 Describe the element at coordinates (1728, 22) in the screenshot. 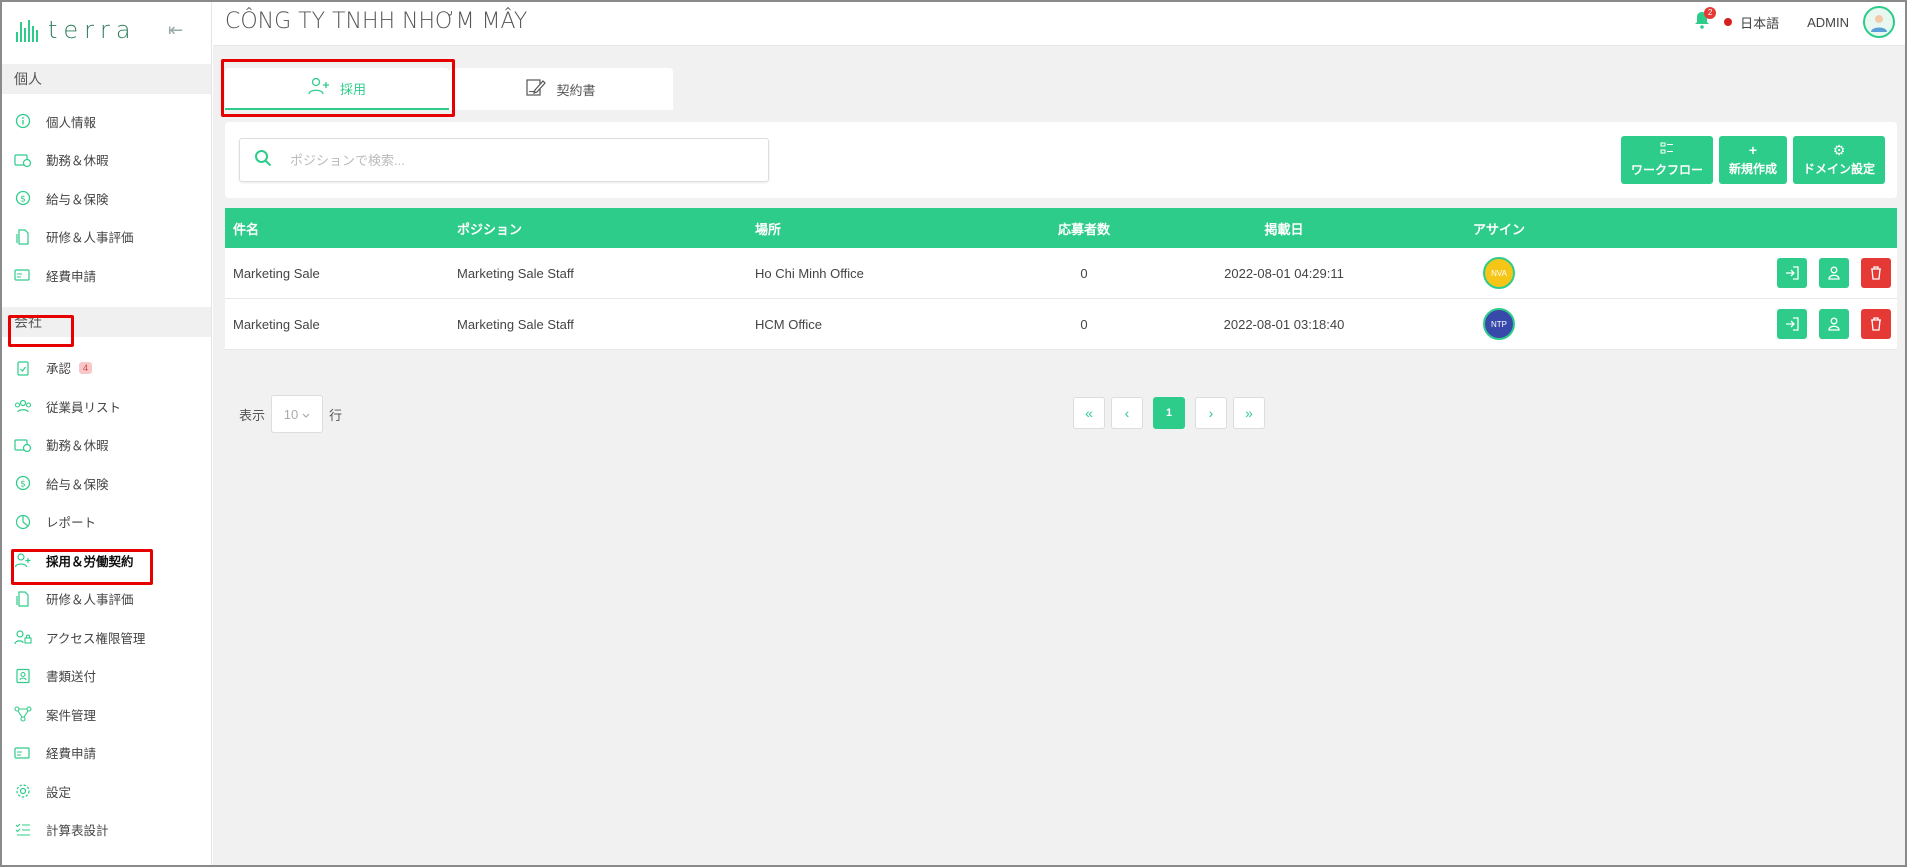

I see `japan-flag-icon` at that location.